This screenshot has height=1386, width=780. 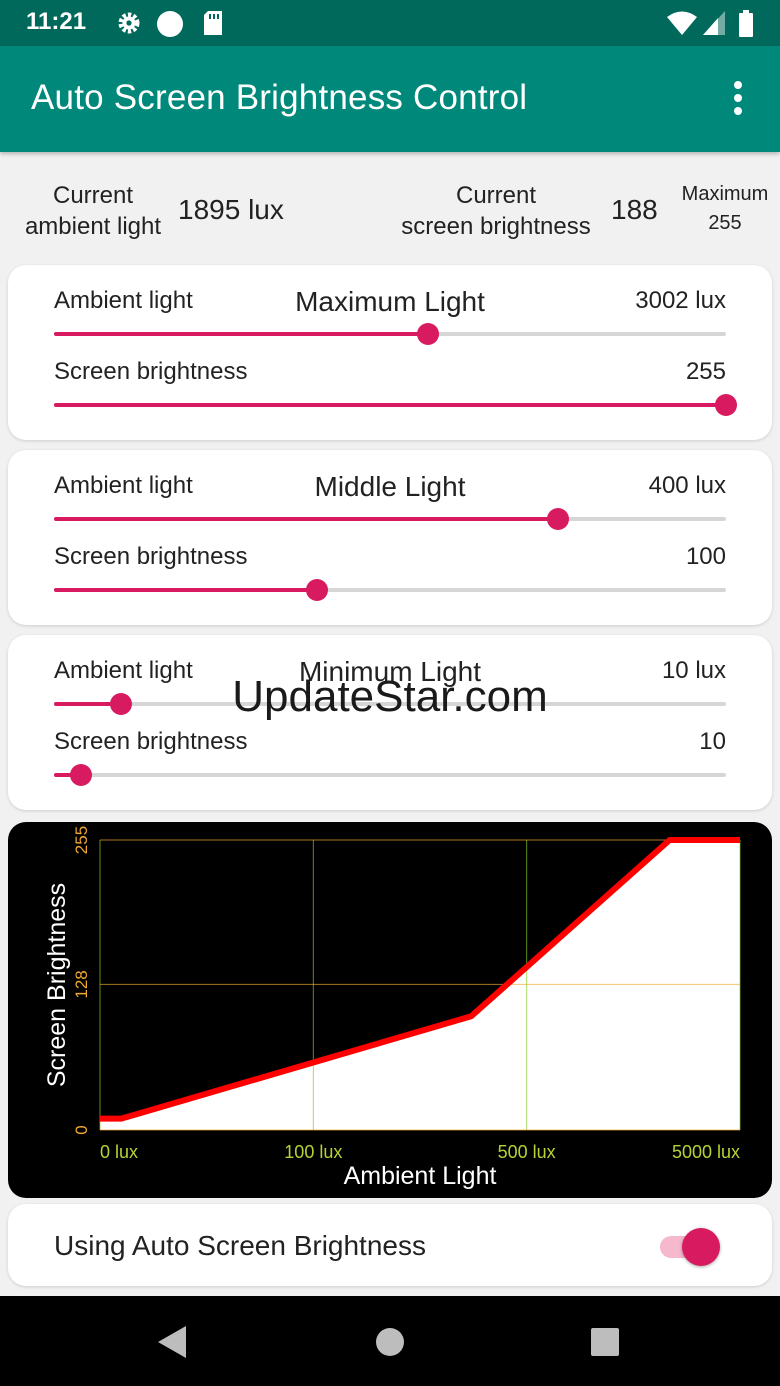 What do you see at coordinates (81, 984) in the screenshot?
I see `y-tick-label: 128` at bounding box center [81, 984].